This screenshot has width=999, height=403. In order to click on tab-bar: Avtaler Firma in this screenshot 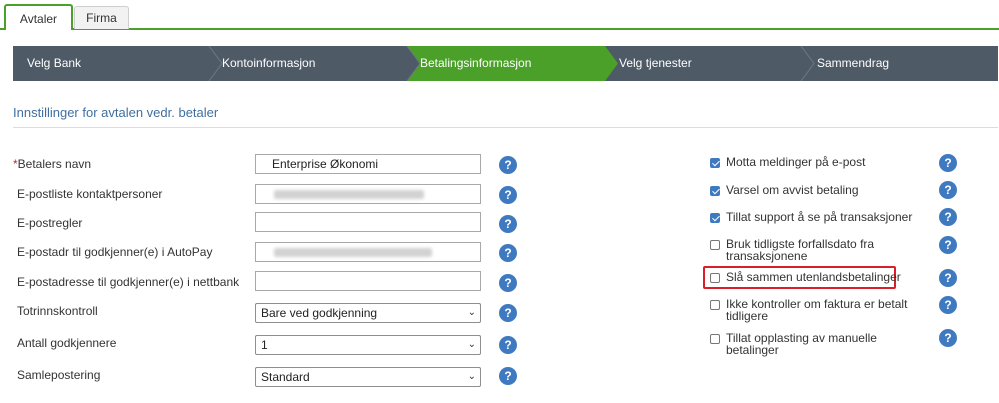, I will do `click(499, 15)`.